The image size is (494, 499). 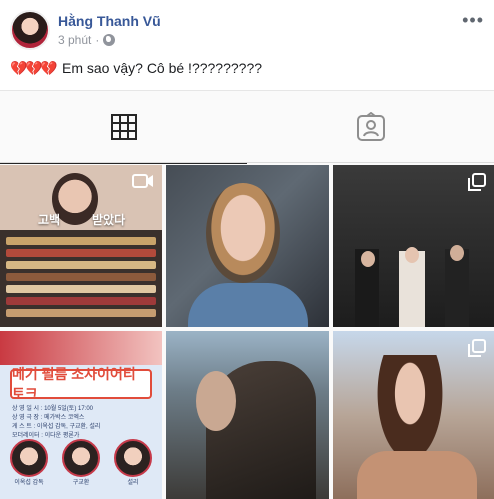 I want to click on broken-hearts: 💔 💔 💔, so click(x=34, y=67).